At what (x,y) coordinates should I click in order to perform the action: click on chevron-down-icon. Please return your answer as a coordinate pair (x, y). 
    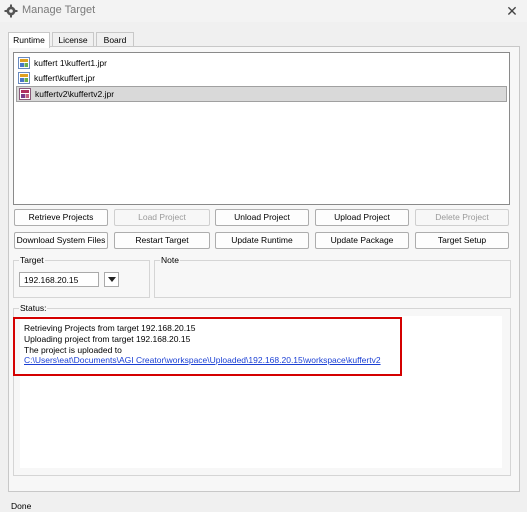
    Looking at the image, I should click on (112, 279).